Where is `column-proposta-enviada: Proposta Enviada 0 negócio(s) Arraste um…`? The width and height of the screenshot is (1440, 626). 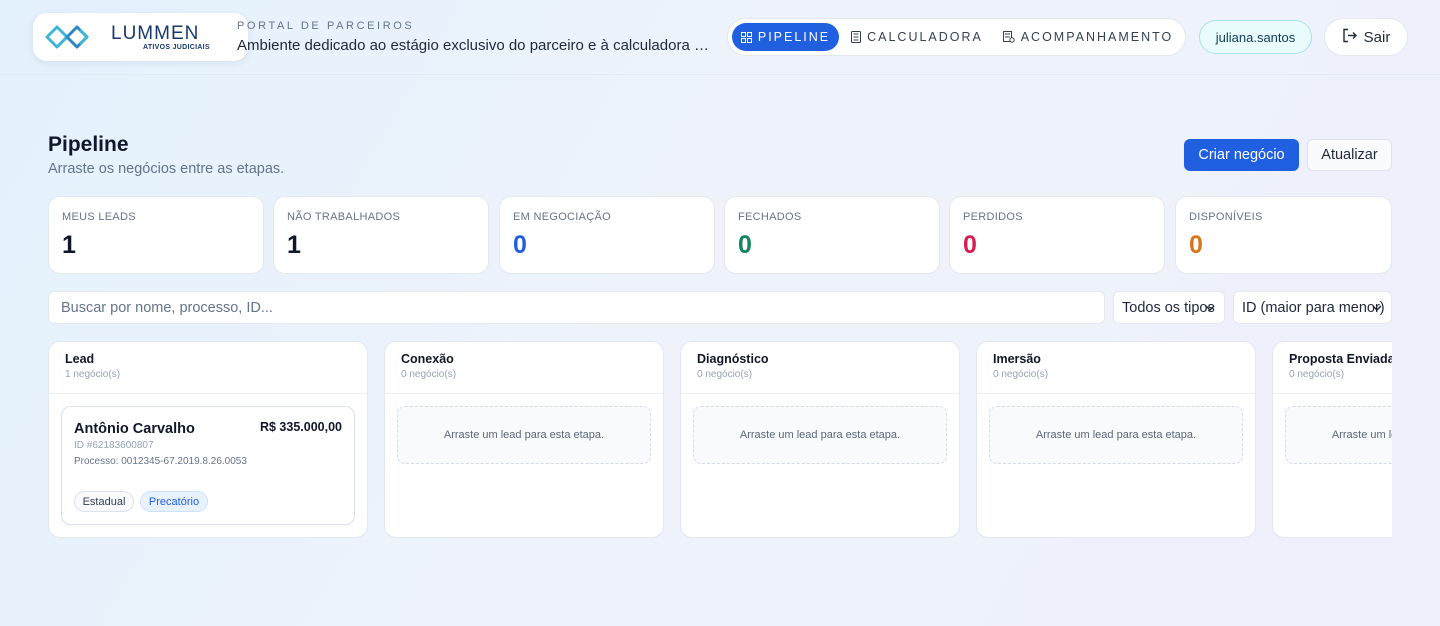 column-proposta-enviada: Proposta Enviada 0 negócio(s) Arraste um… is located at coordinates (1332, 439).